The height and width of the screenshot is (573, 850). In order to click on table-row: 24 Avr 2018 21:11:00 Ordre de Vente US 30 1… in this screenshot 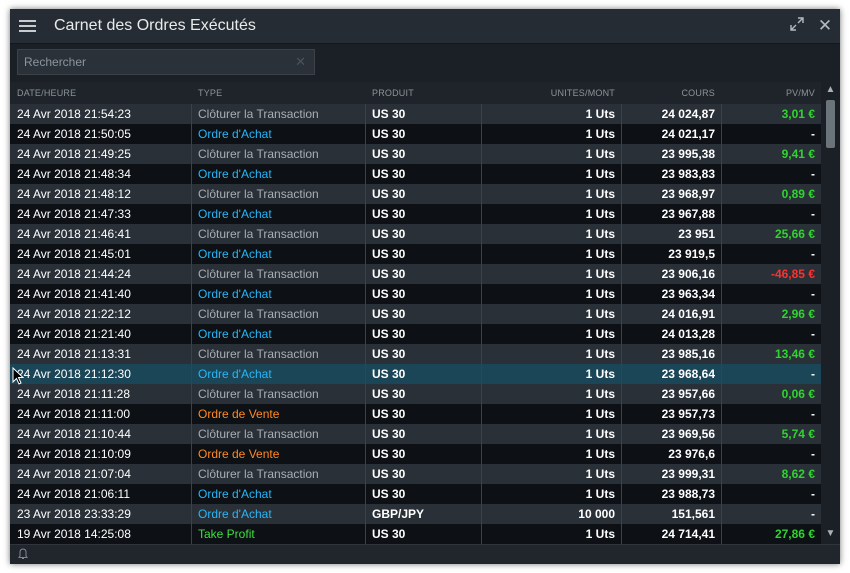, I will do `click(415, 414)`.